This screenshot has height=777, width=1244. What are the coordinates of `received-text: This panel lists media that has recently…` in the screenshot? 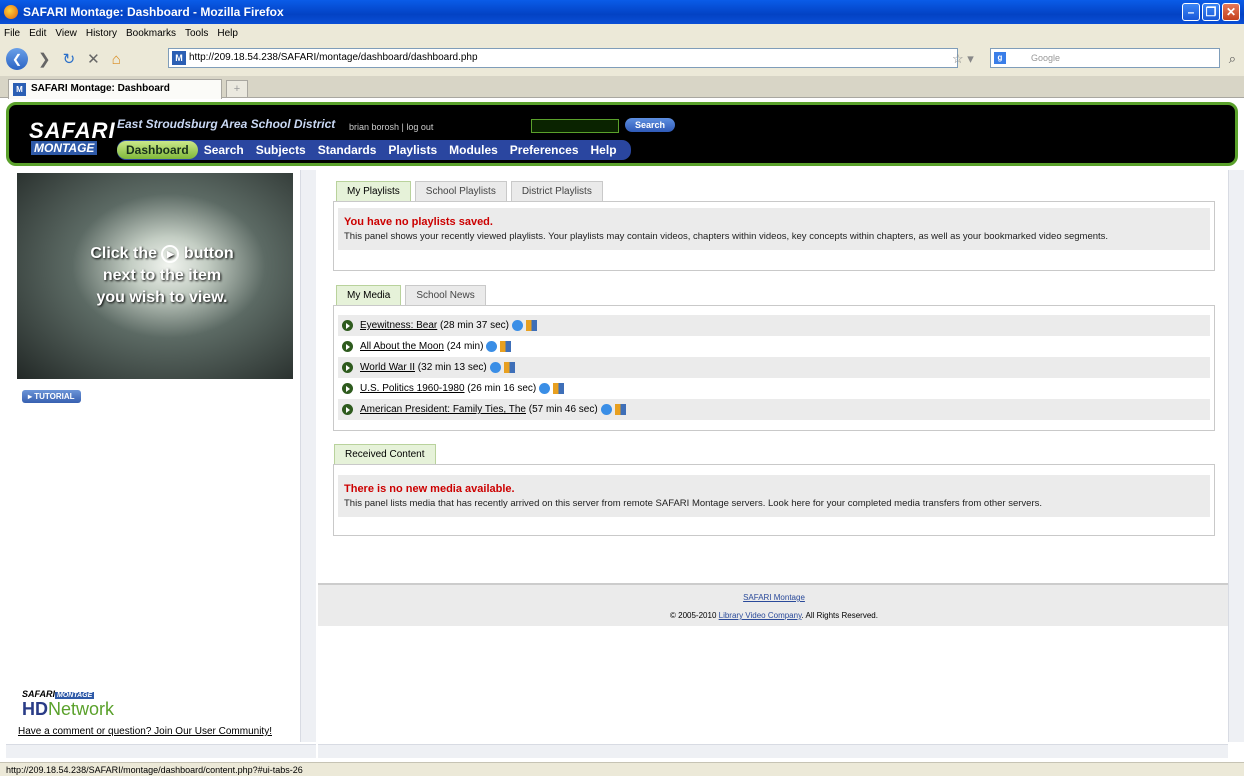 It's located at (693, 503).